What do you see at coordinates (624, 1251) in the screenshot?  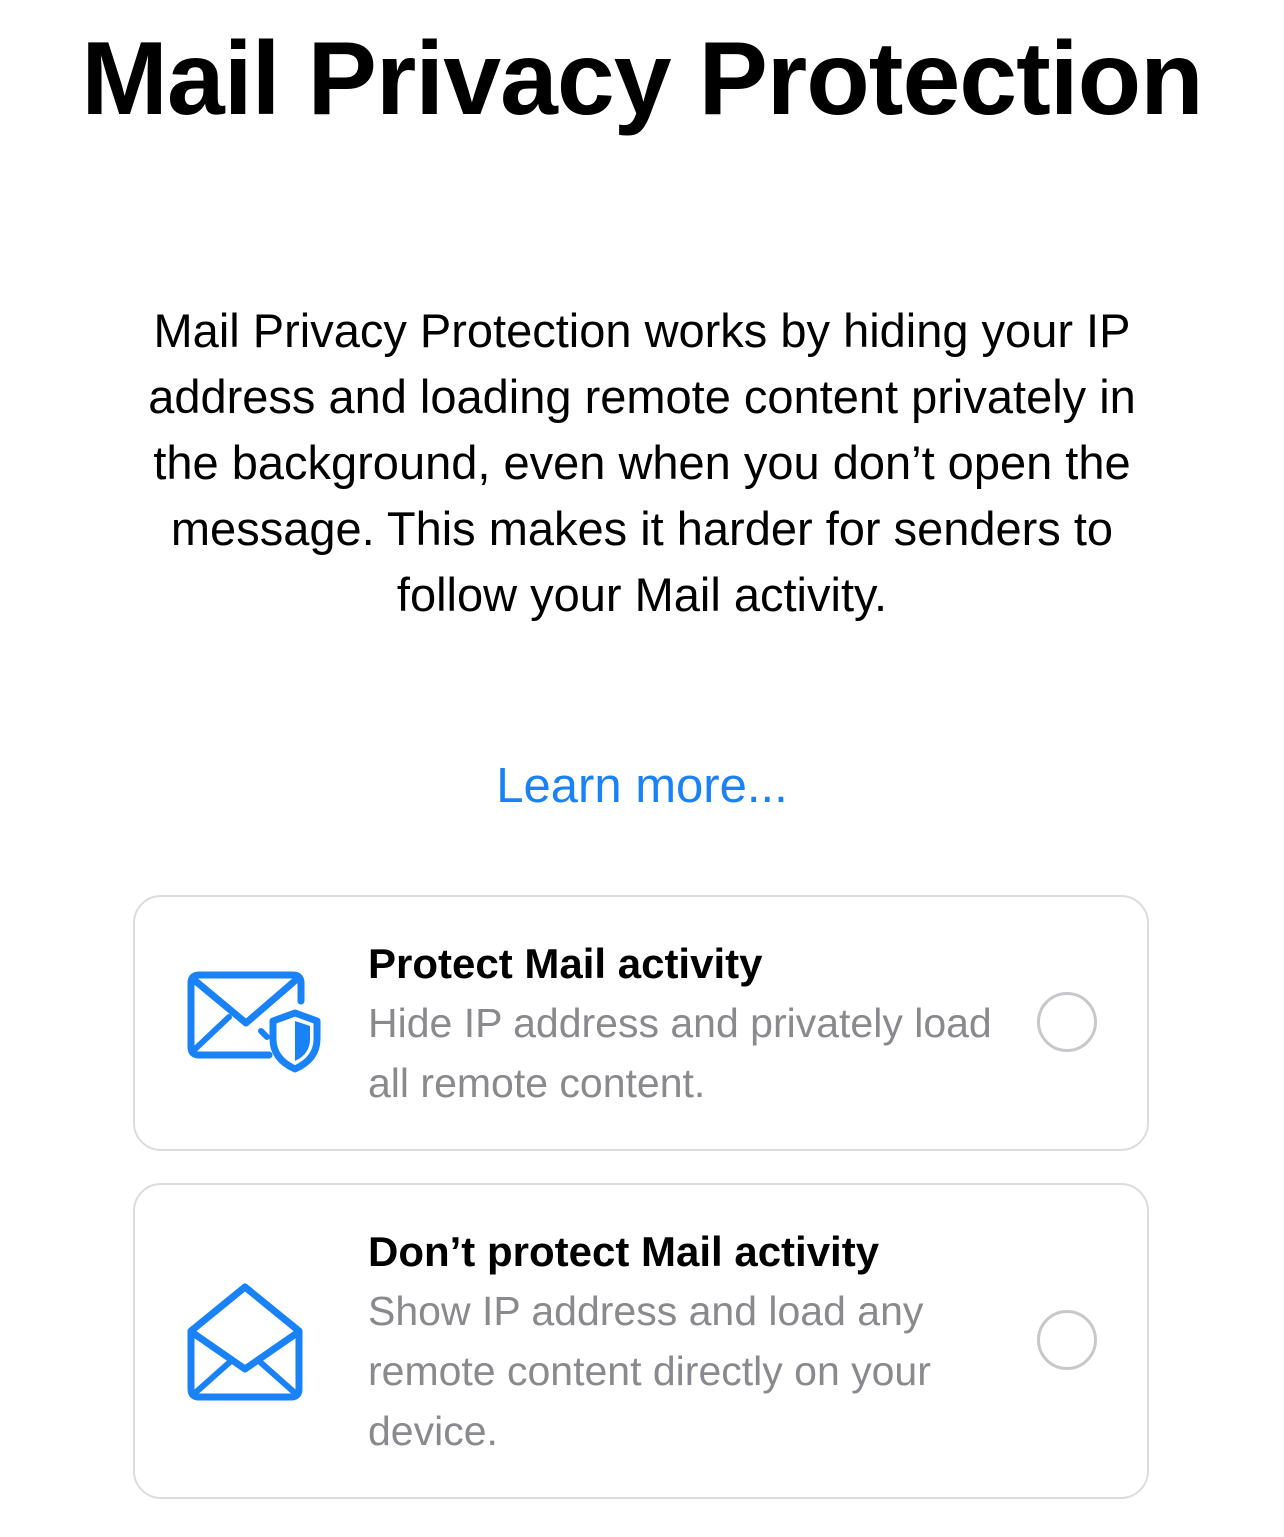 I see `option-title: Don’t protect Mail activity` at bounding box center [624, 1251].